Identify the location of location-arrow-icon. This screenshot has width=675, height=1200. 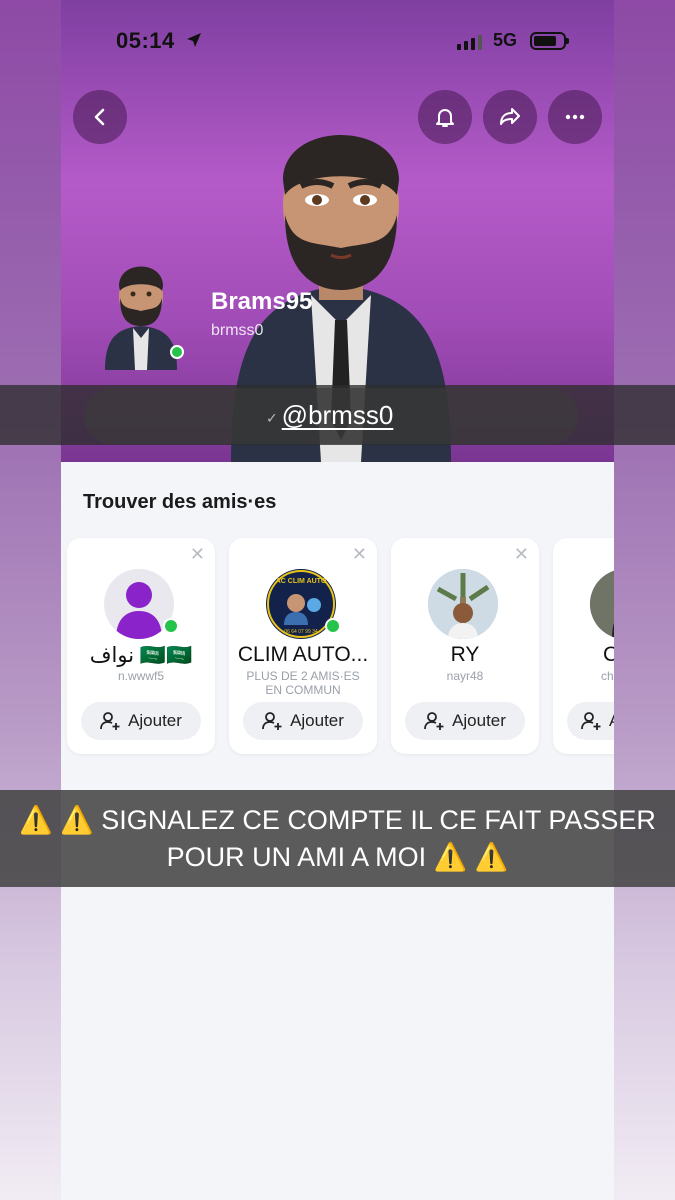
(194, 42).